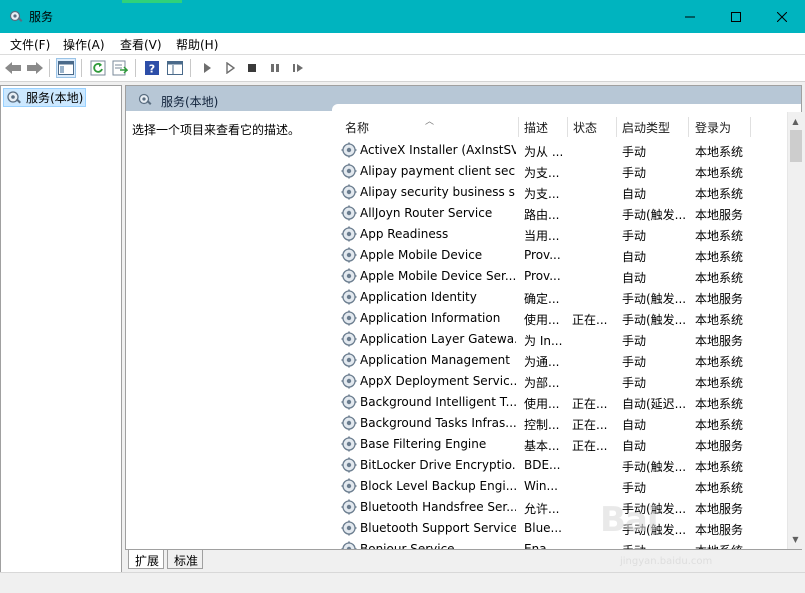  I want to click on services-gear-icon, so click(14, 96).